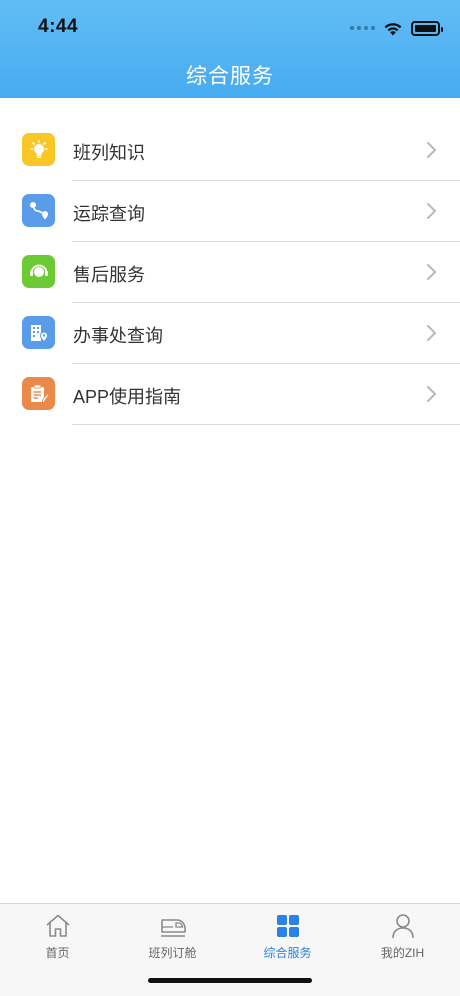 The height and width of the screenshot is (996, 460). I want to click on home-icon, so click(57, 925).